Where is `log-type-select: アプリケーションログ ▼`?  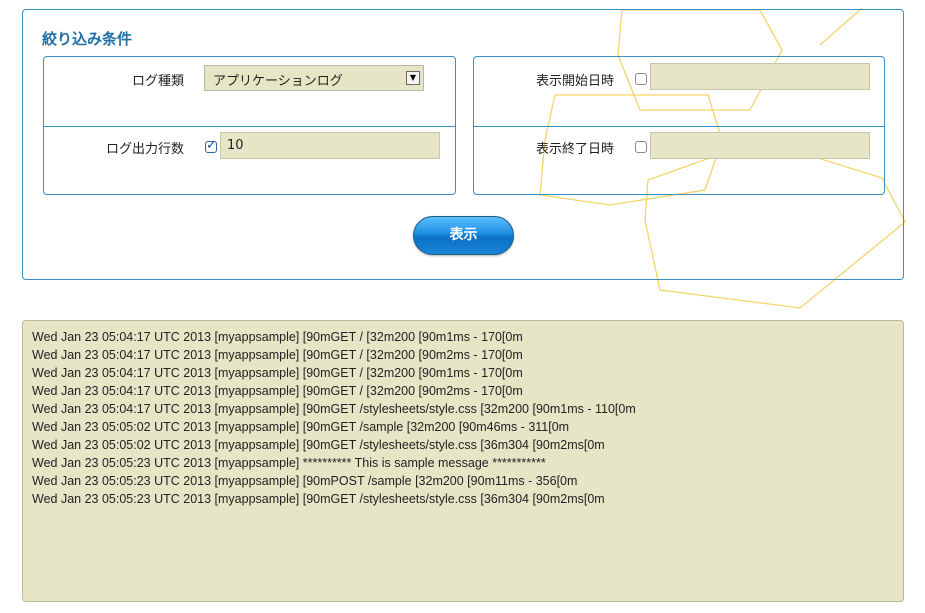 log-type-select: アプリケーションログ ▼ is located at coordinates (314, 78).